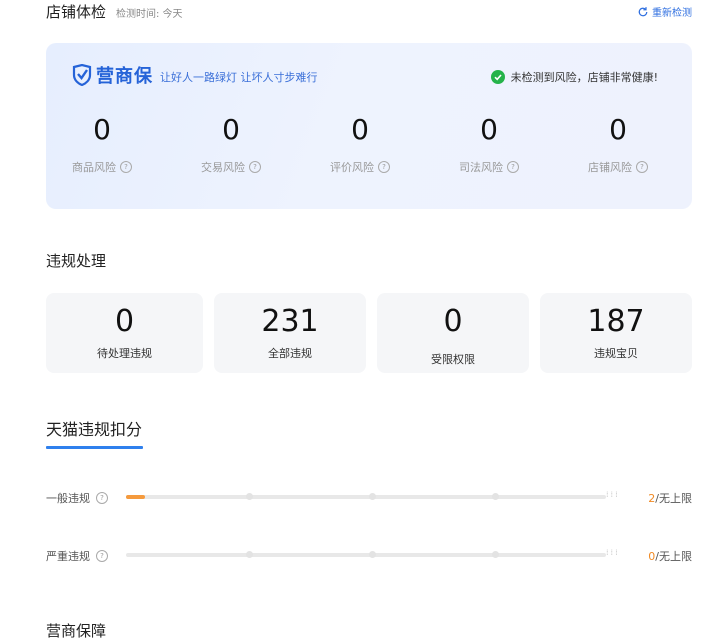  I want to click on violations-title: 违规处理, so click(76, 261).